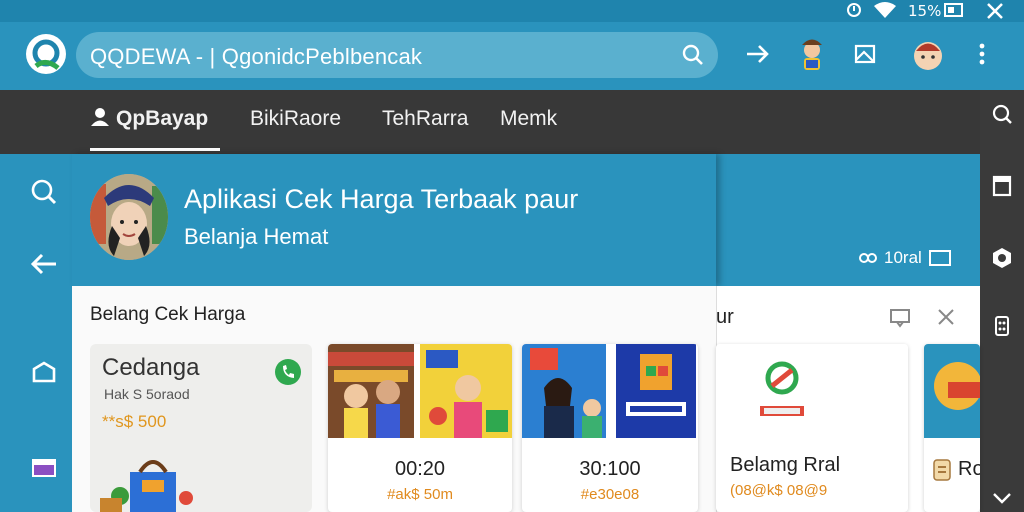 The height and width of the screenshot is (512, 1024). I want to click on image-edit-icon, so click(866, 54).